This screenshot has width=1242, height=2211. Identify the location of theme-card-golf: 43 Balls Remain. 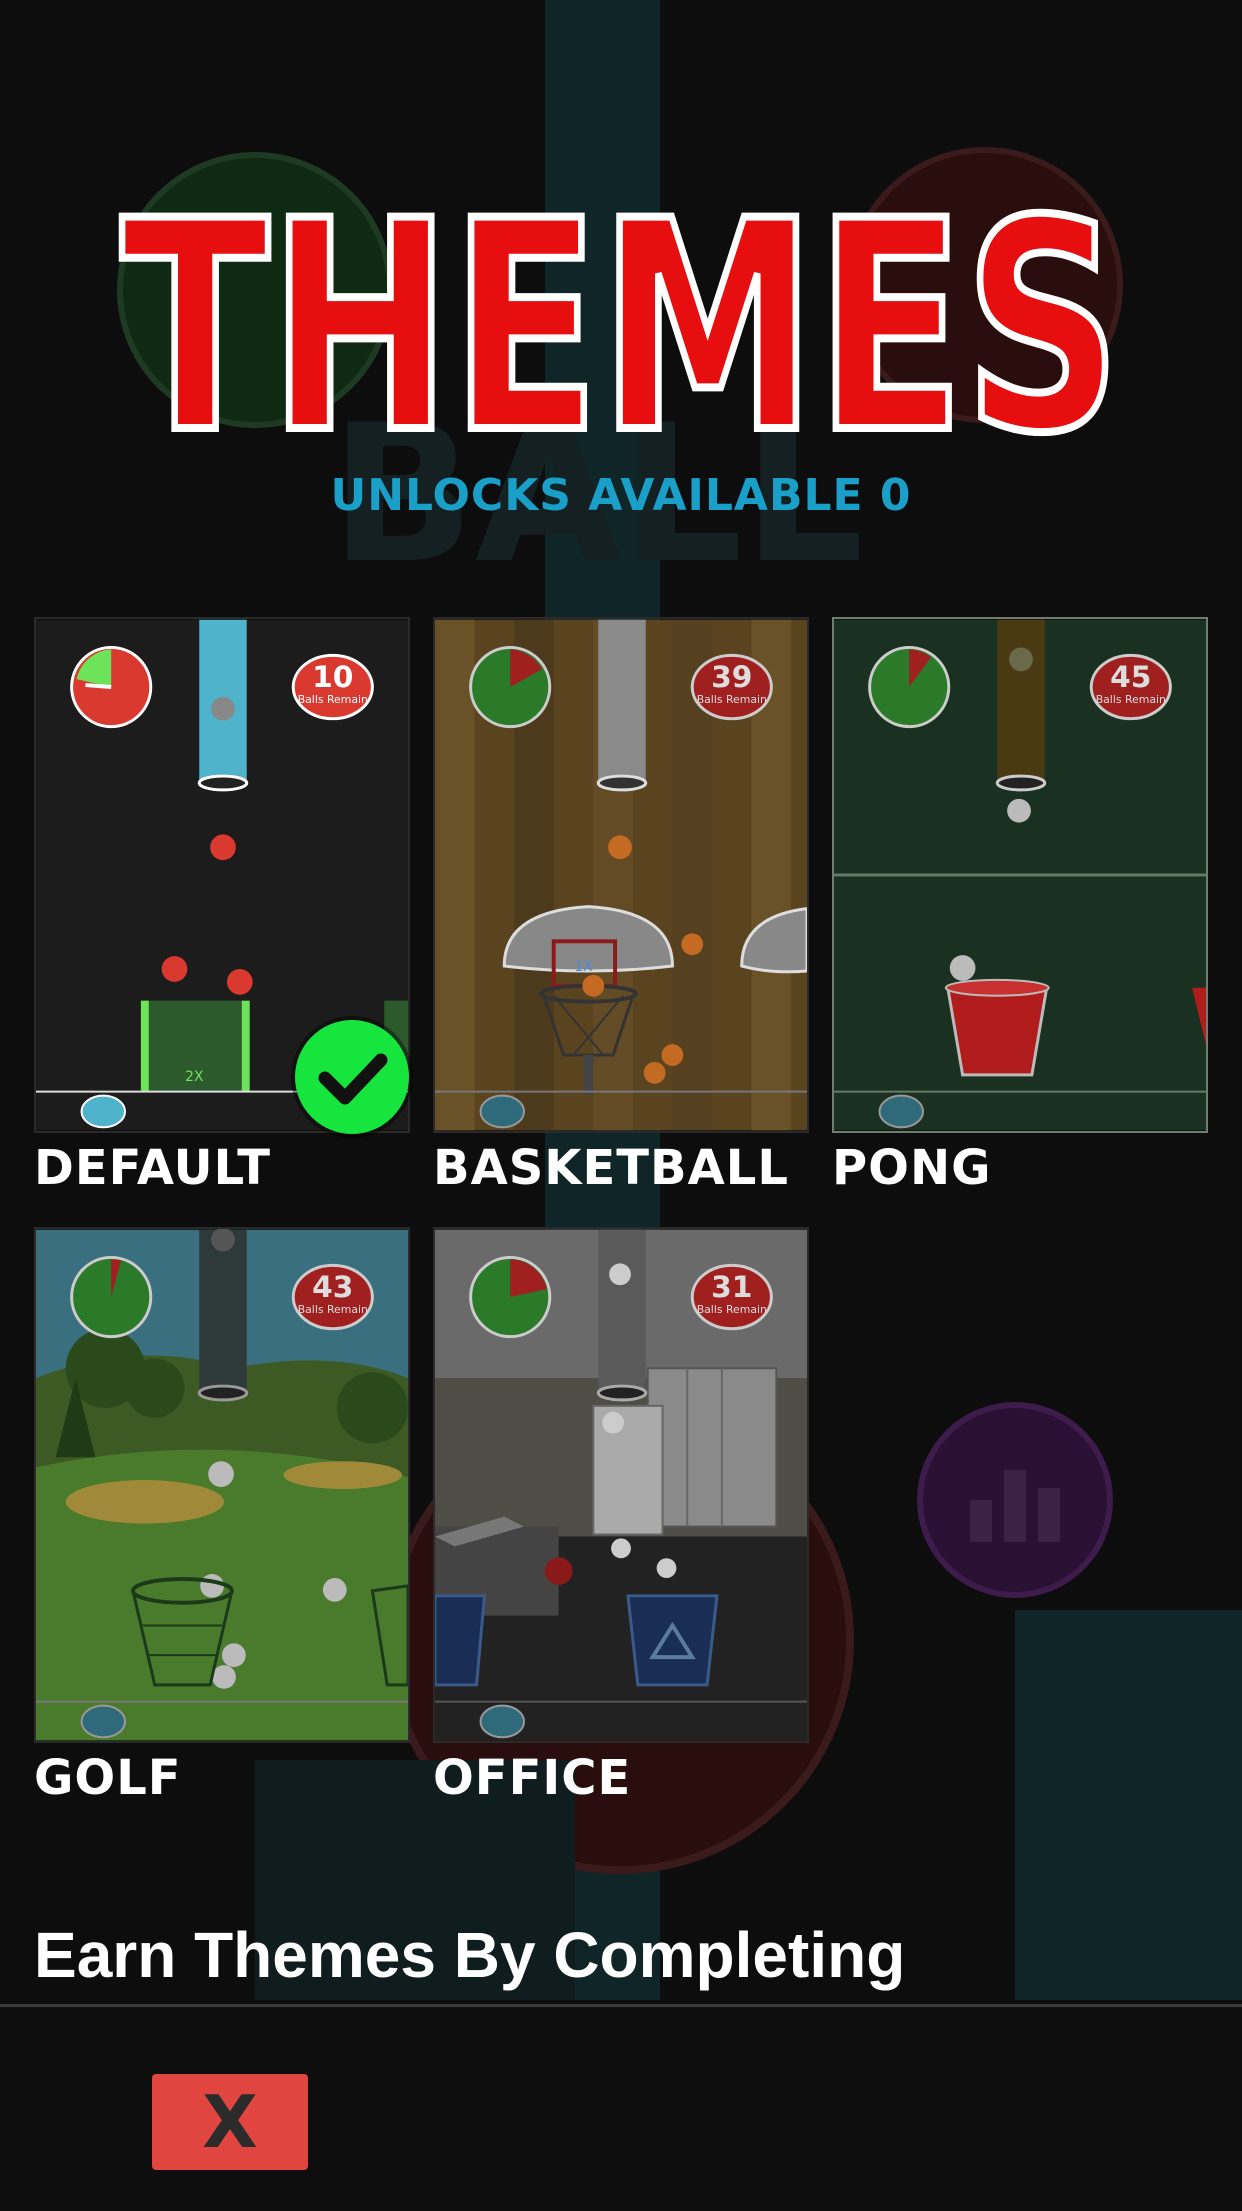
(222, 1485).